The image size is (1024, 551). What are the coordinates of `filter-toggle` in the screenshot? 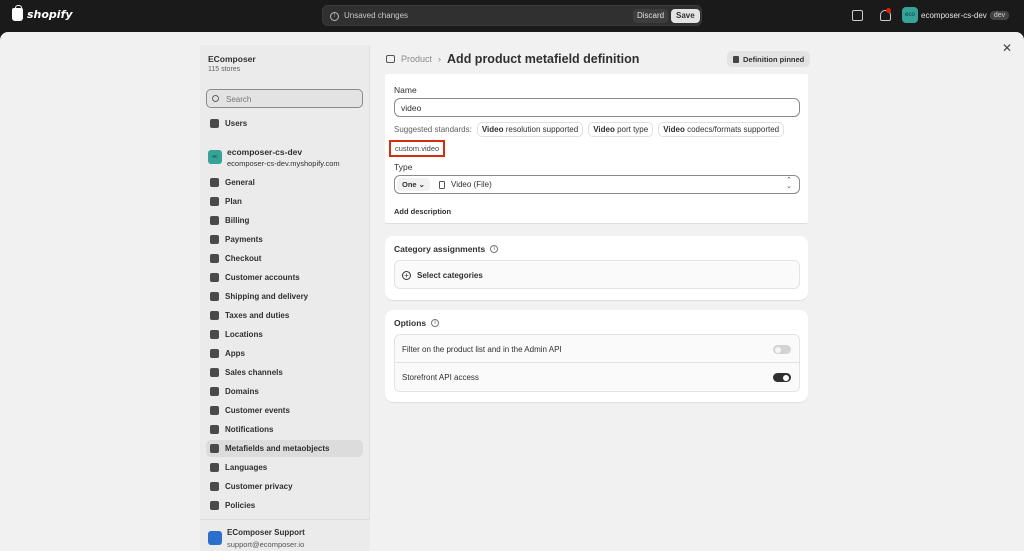 It's located at (782, 349).